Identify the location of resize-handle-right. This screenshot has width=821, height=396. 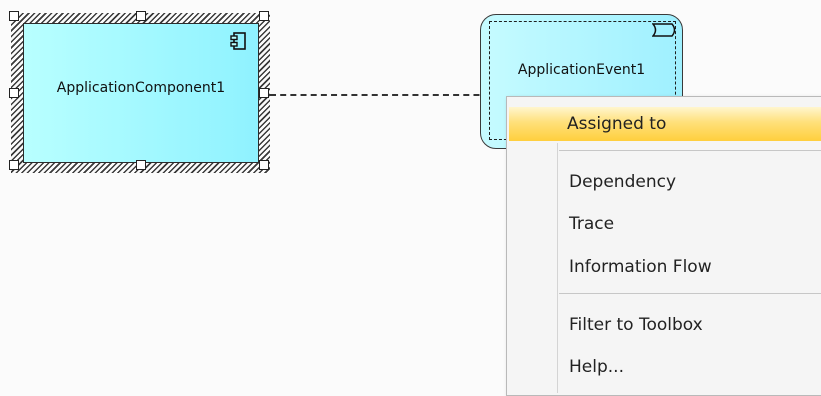
(264, 93).